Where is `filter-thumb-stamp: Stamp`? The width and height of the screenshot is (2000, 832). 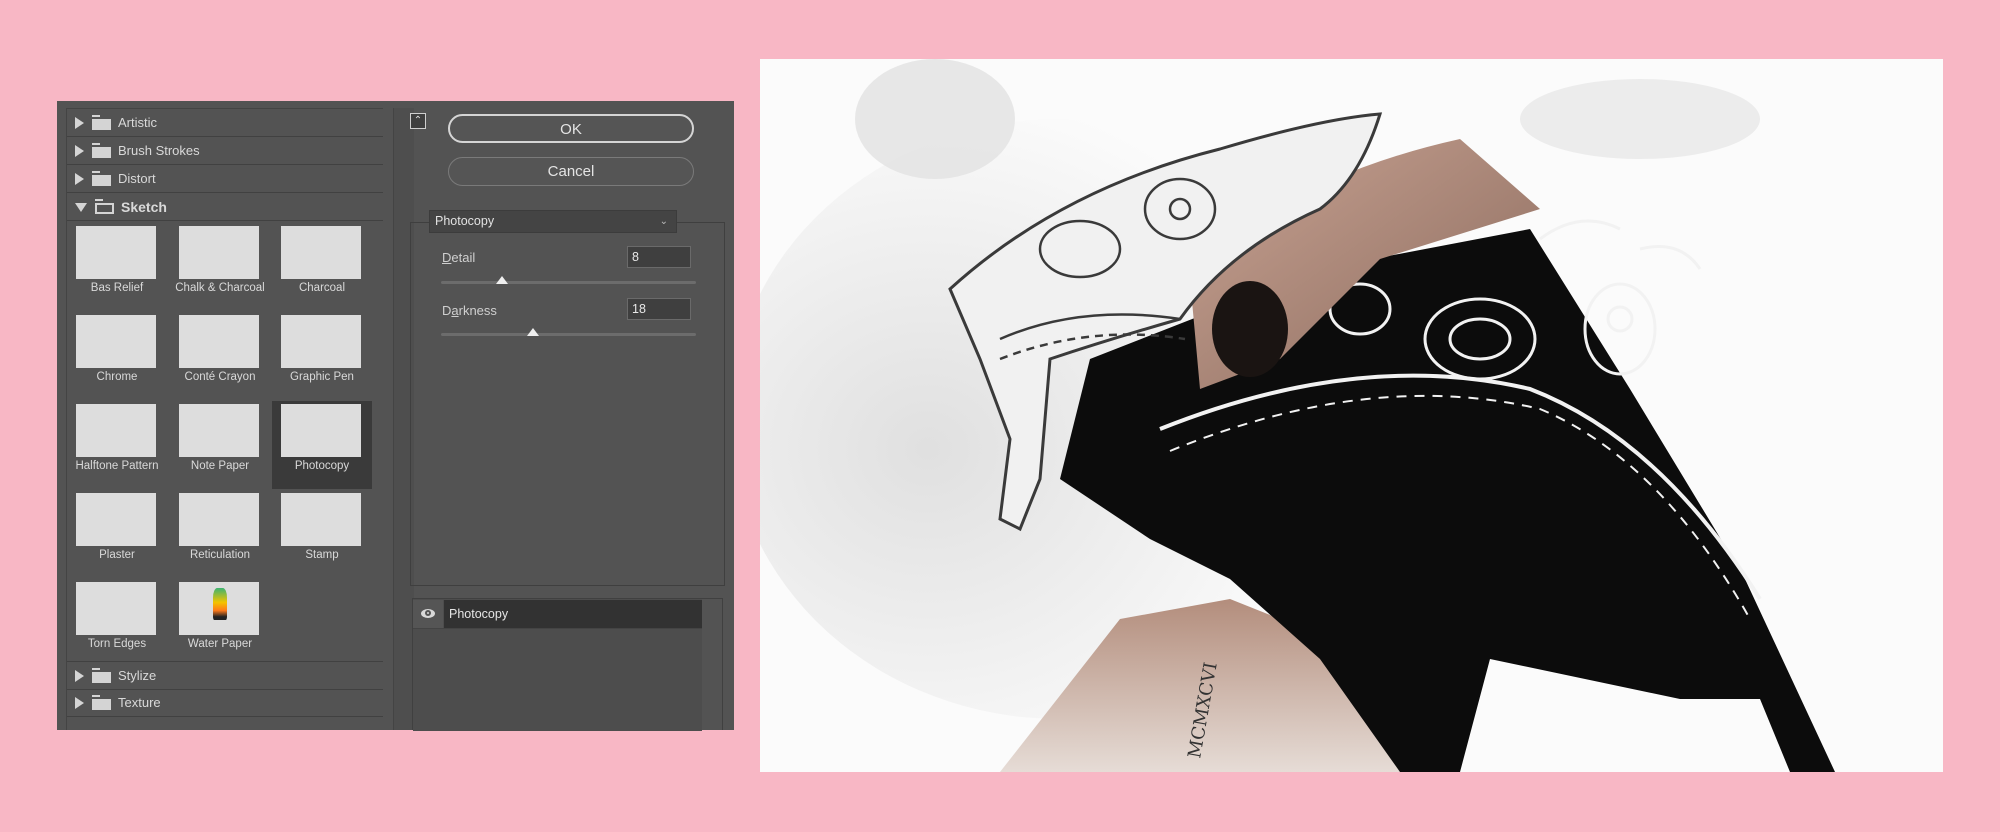
filter-thumb-stamp: Stamp is located at coordinates (322, 534).